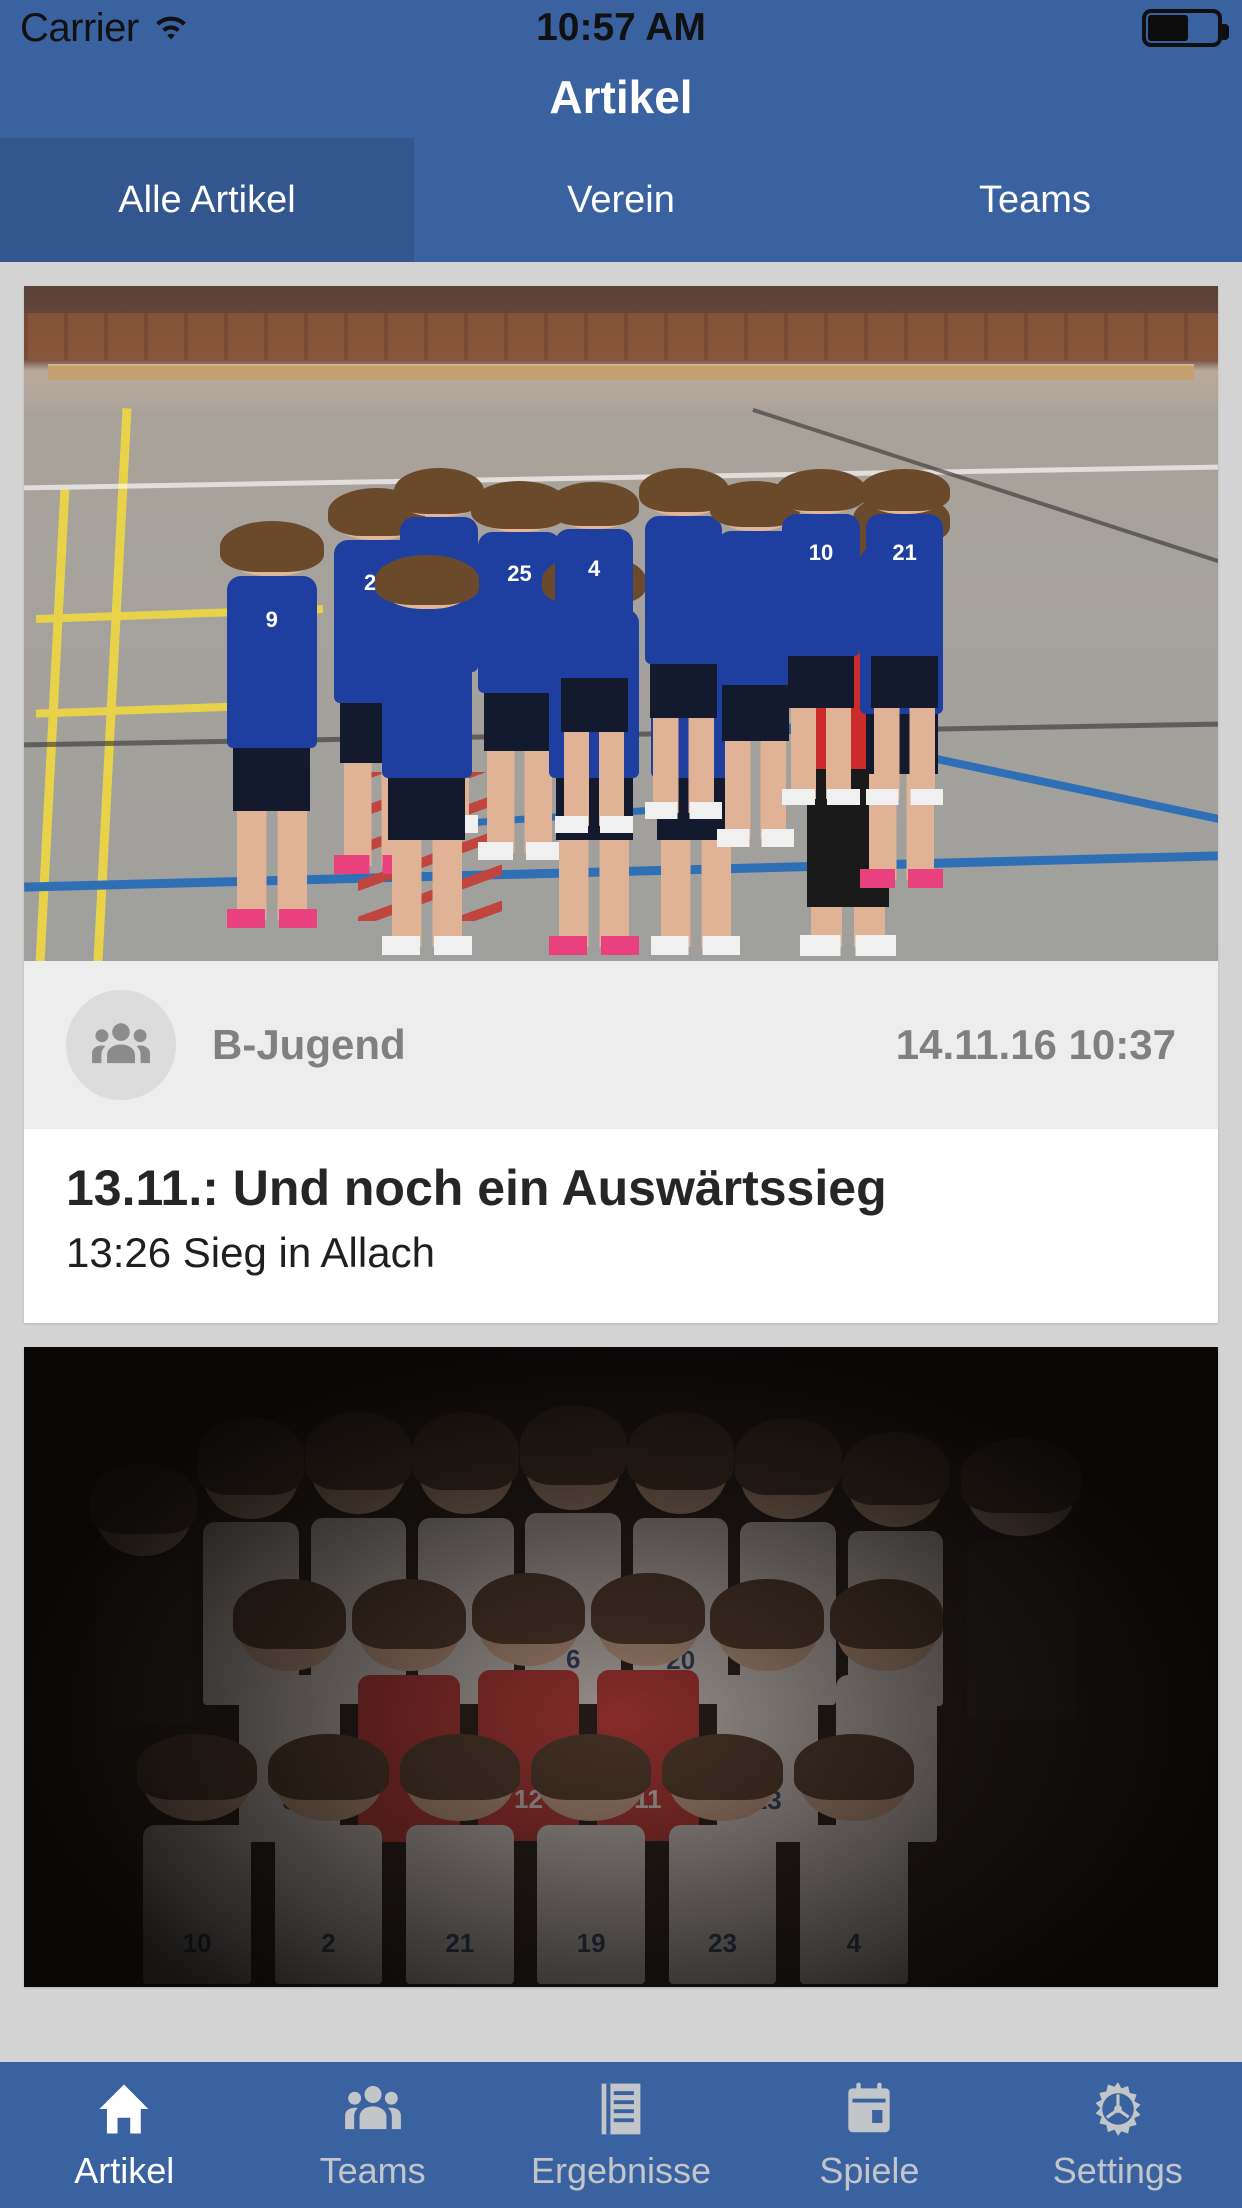  What do you see at coordinates (372, 2170) in the screenshot?
I see `bottom-tab-teams-label: Teams` at bounding box center [372, 2170].